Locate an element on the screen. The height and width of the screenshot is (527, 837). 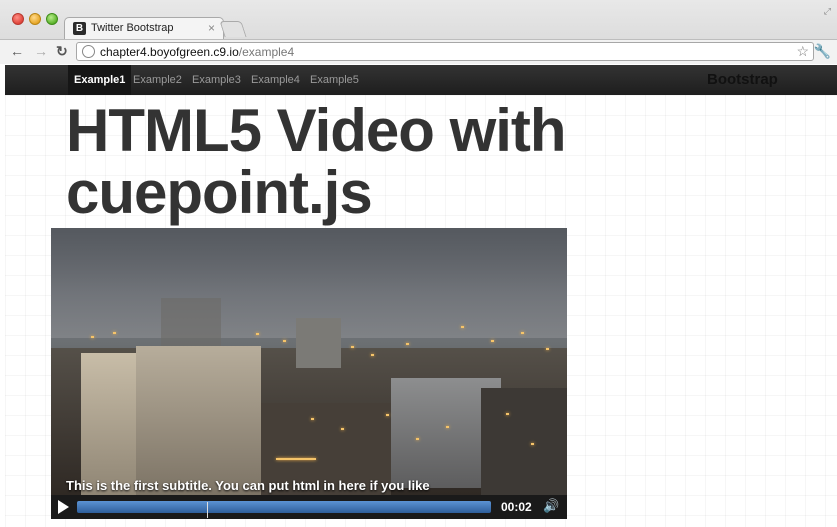
bookmark-star-icon: ☆ is located at coordinates (802, 51).